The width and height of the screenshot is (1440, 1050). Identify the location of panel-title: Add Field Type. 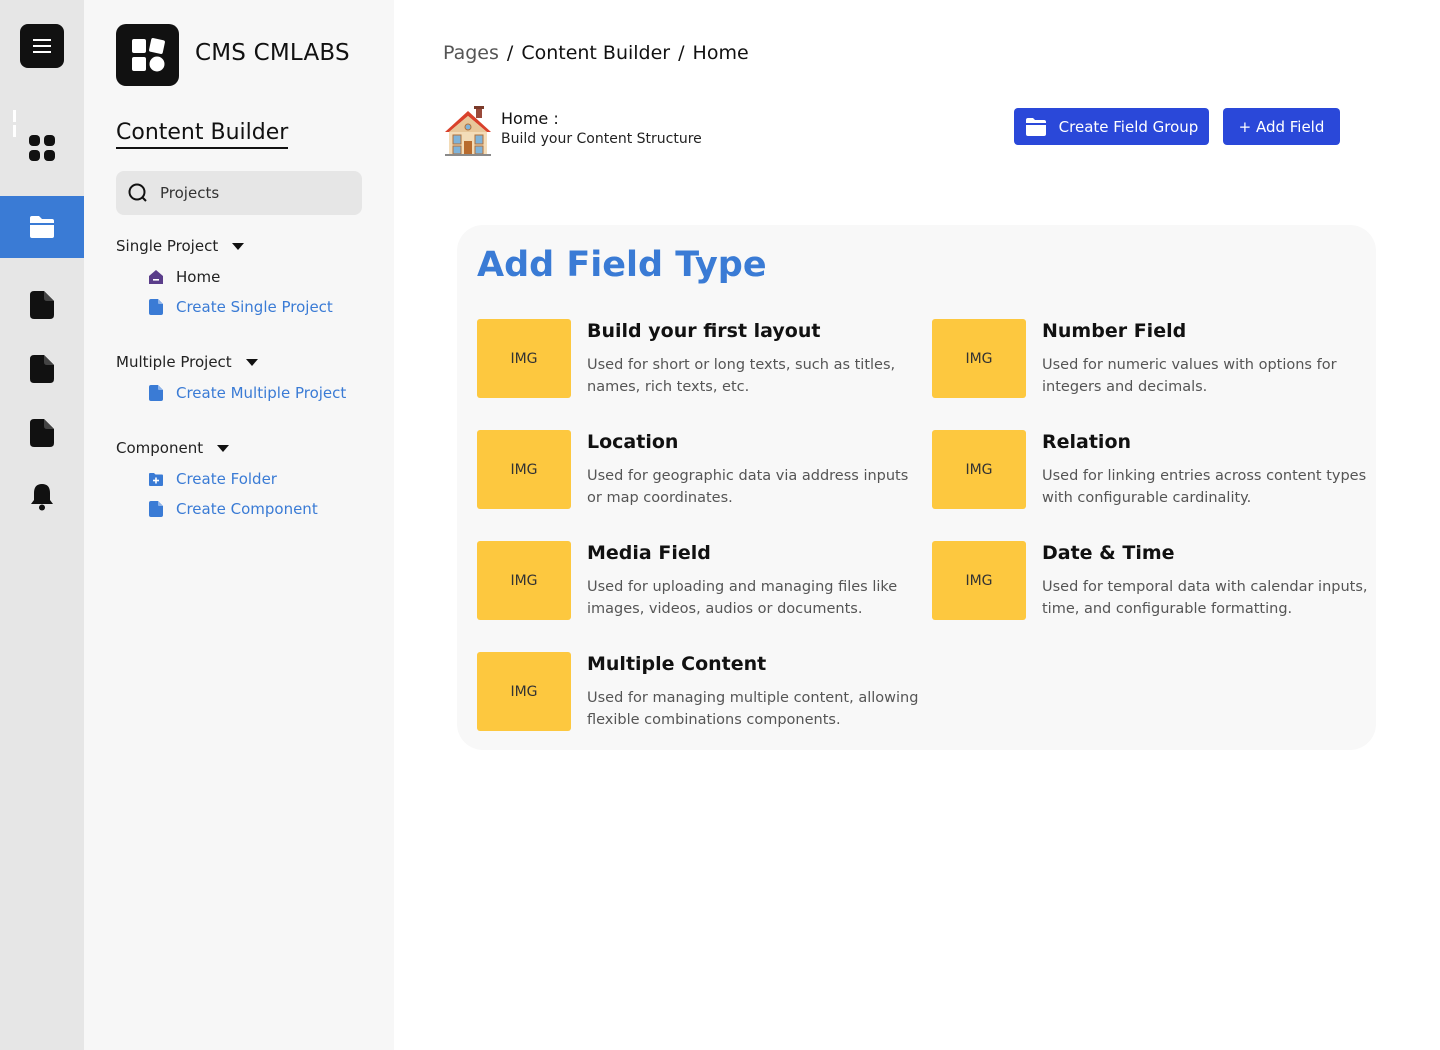
(622, 265).